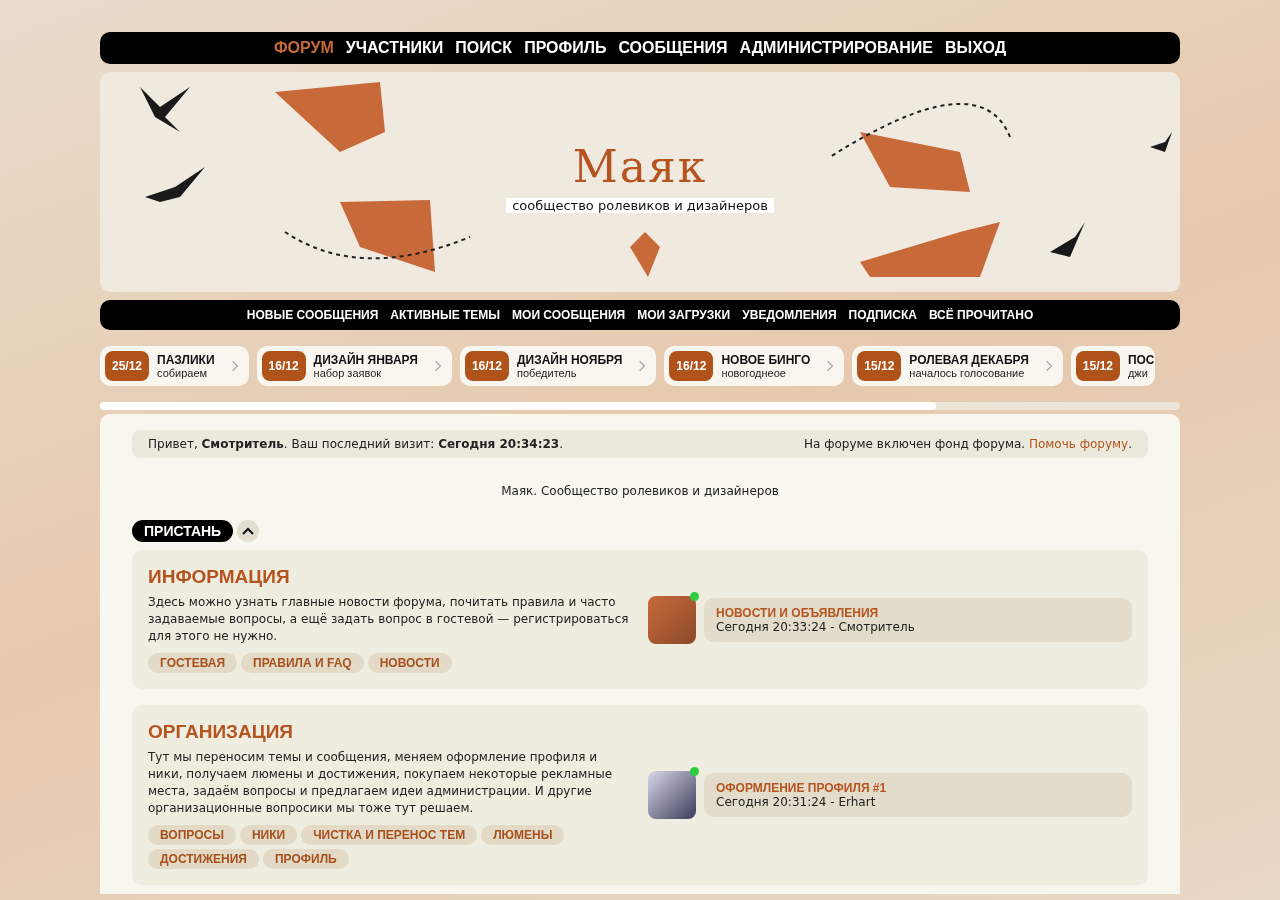 The width and height of the screenshot is (1280, 900). What do you see at coordinates (547, 373) in the screenshot?
I see `announcement-subtitle: победитель` at bounding box center [547, 373].